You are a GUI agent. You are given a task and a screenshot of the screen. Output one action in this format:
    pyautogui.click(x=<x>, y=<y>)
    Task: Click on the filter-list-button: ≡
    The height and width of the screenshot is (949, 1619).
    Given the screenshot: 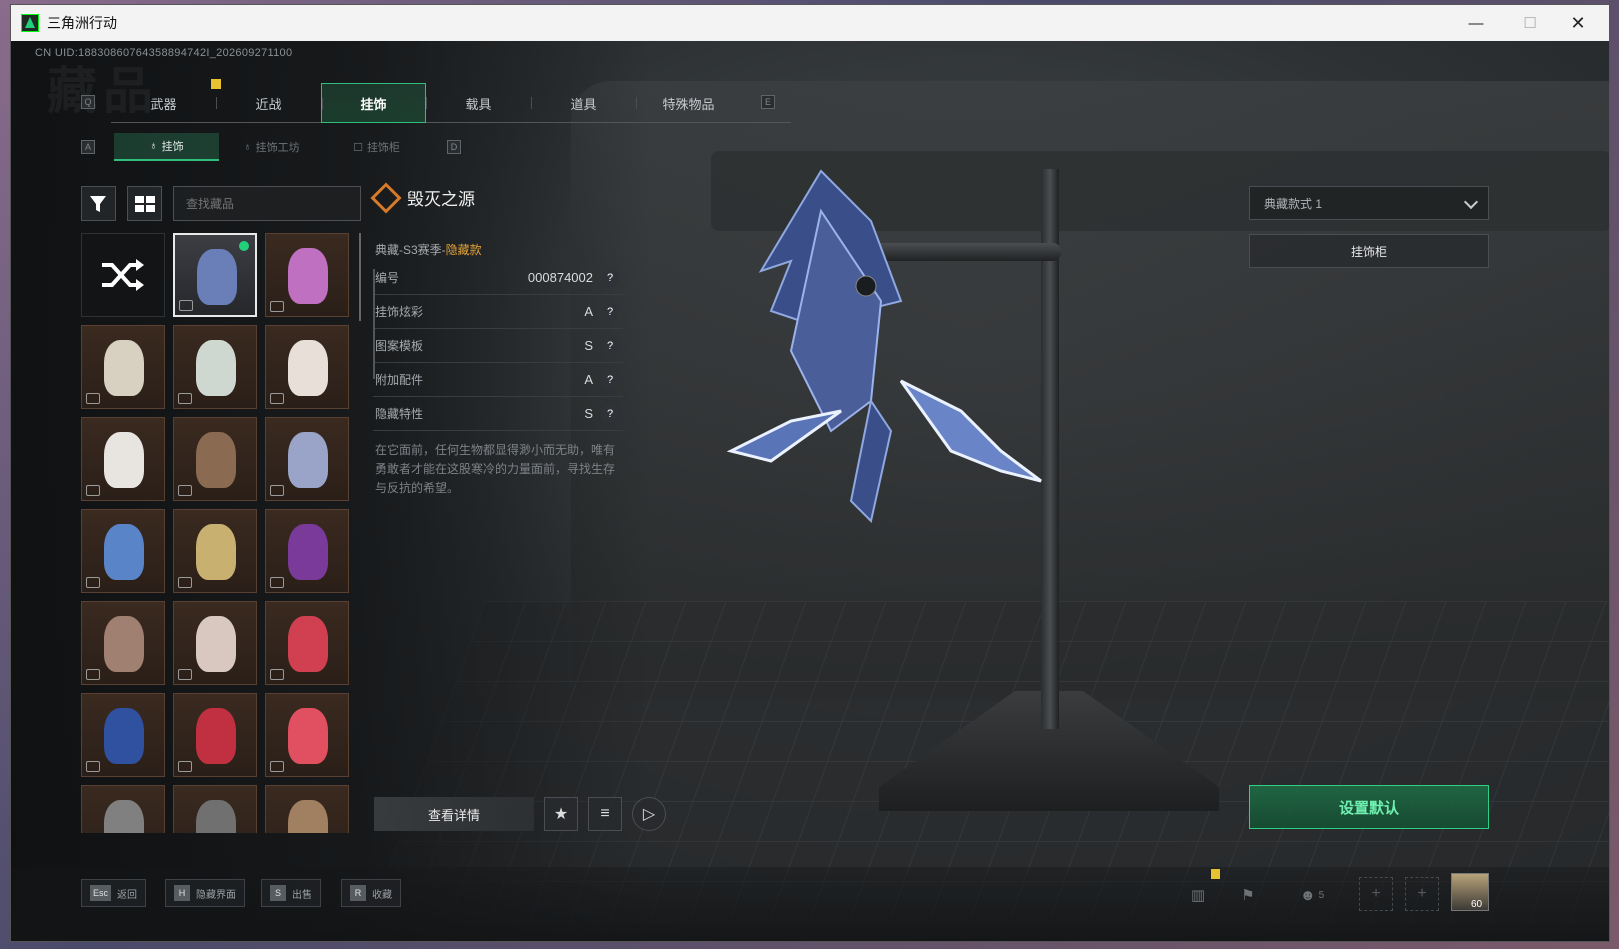 What is the action you would take?
    pyautogui.click(x=605, y=814)
    